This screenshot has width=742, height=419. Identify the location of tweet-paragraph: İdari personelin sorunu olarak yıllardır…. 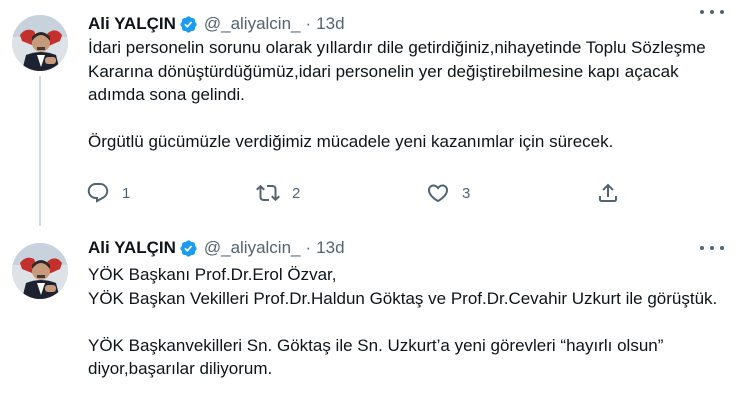
(397, 71).